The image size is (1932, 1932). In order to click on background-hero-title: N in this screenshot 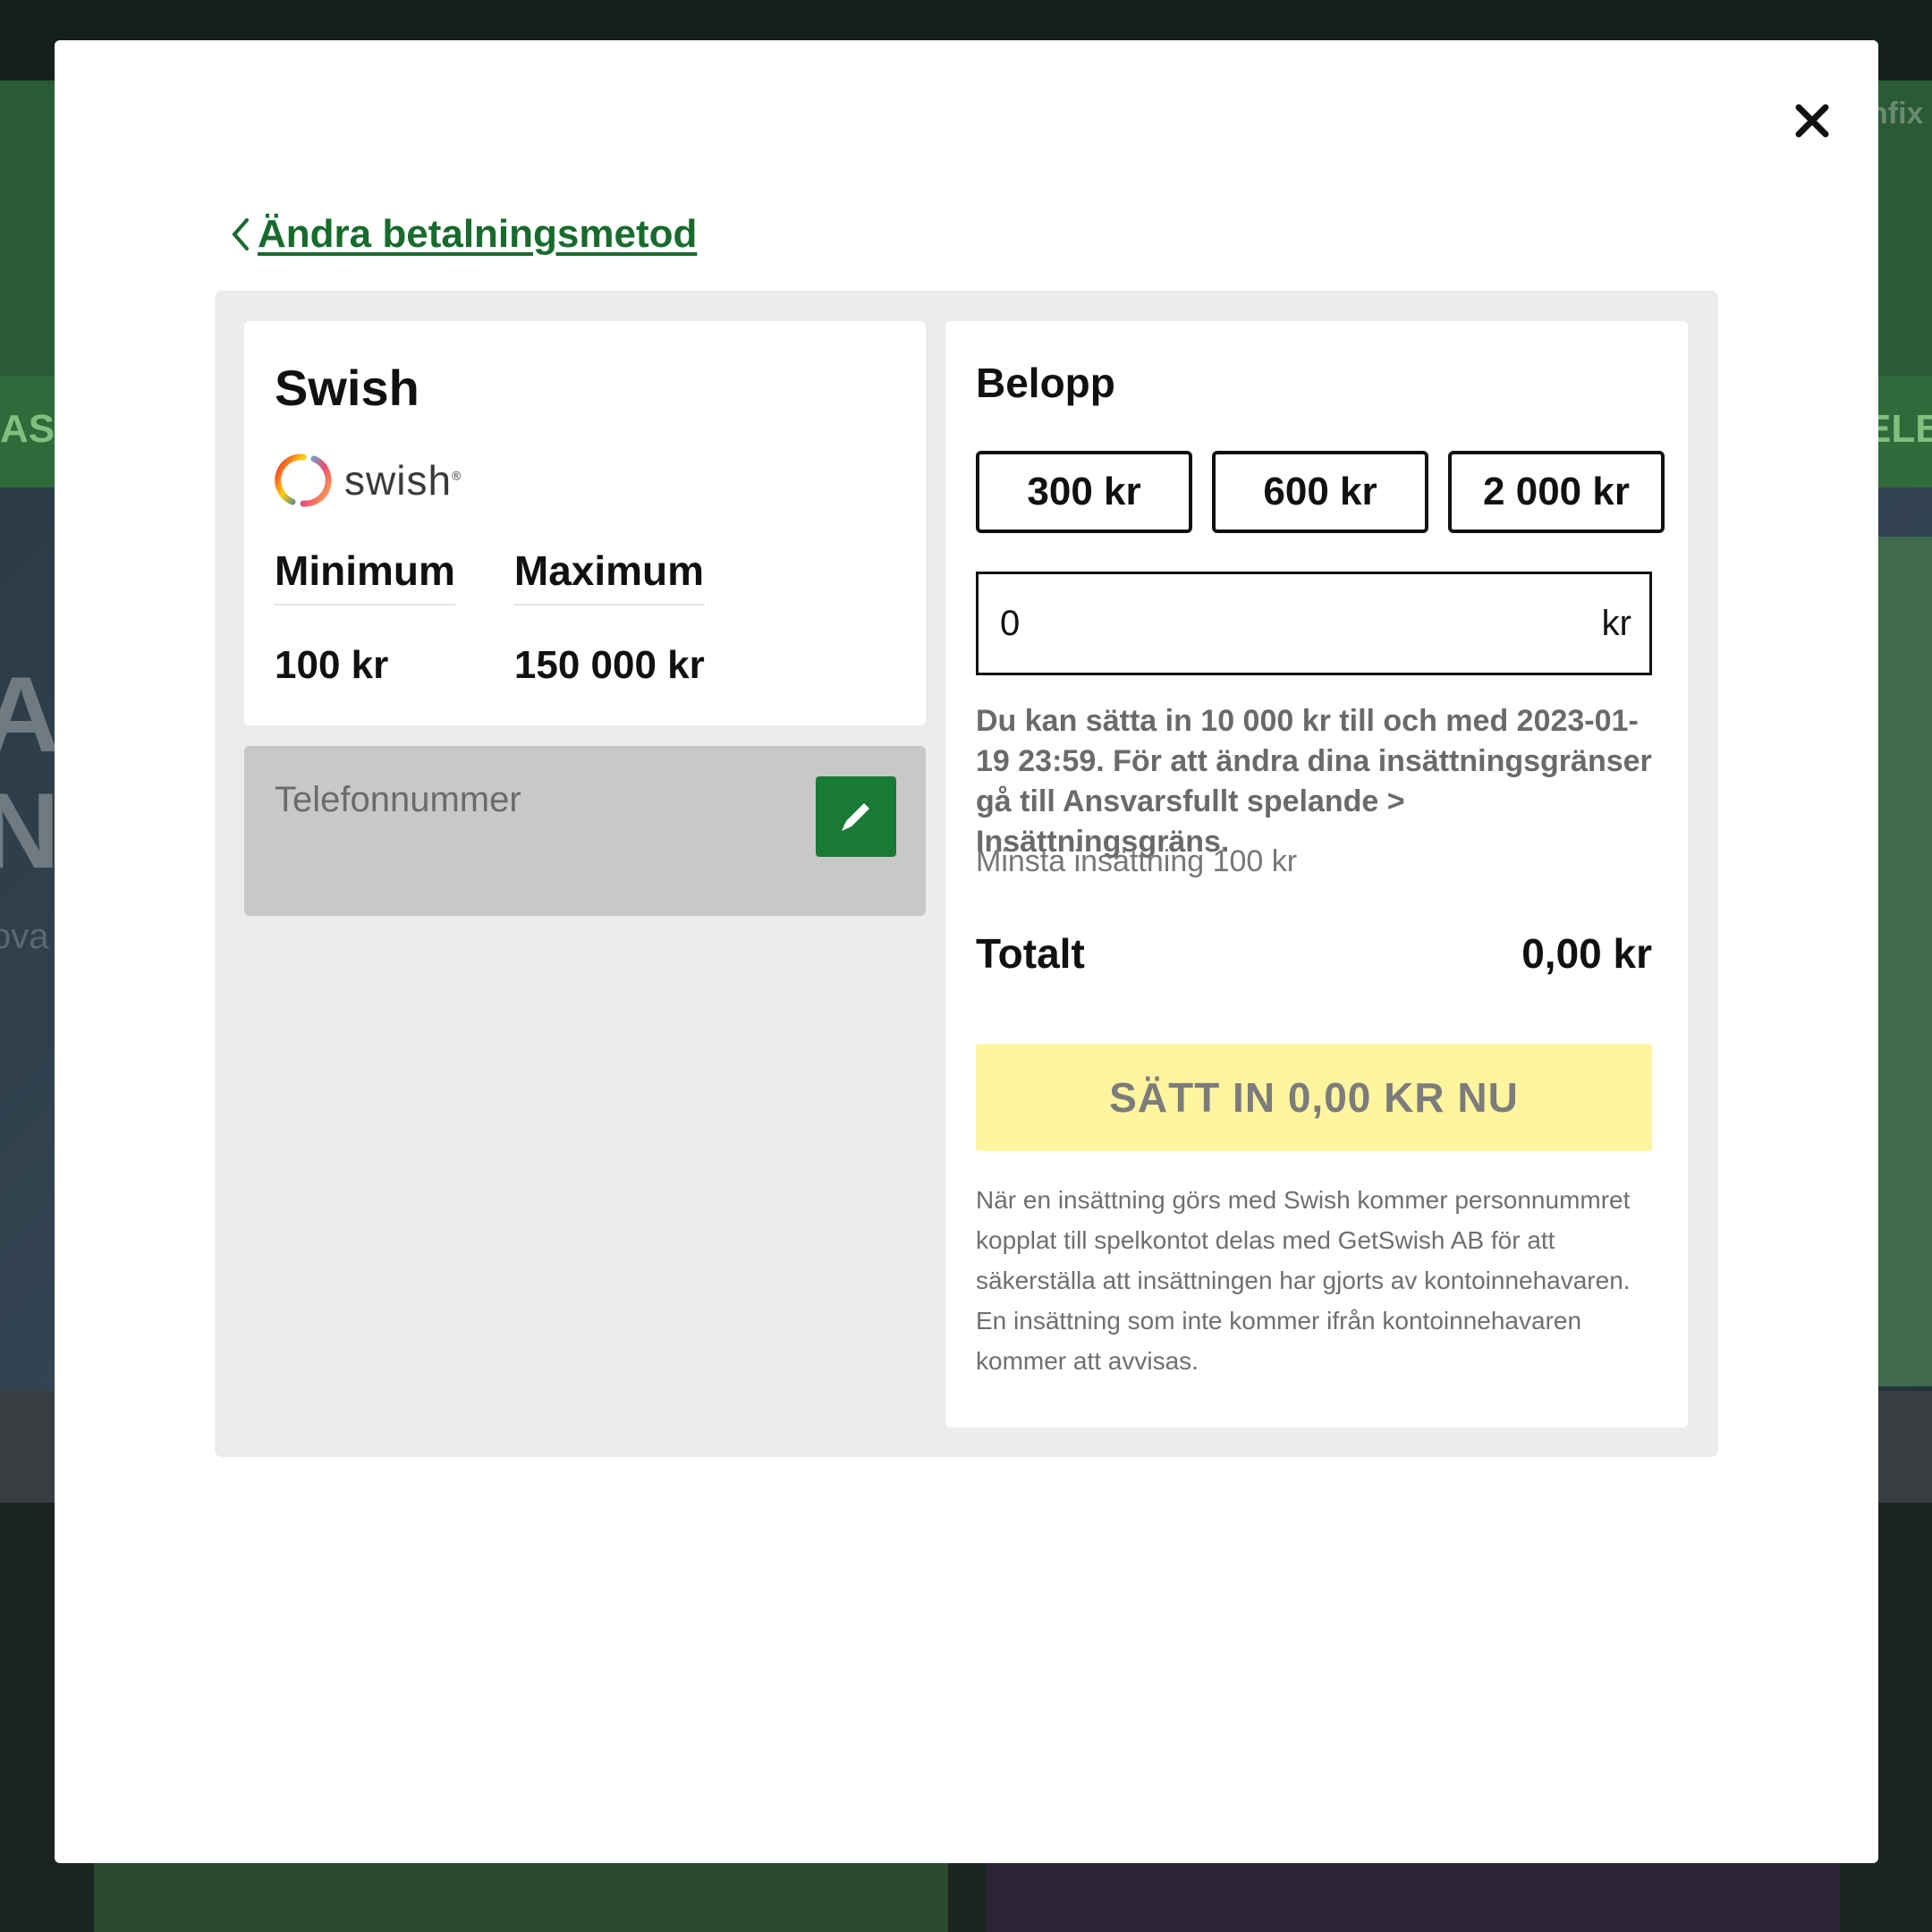, I will do `click(30, 831)`.